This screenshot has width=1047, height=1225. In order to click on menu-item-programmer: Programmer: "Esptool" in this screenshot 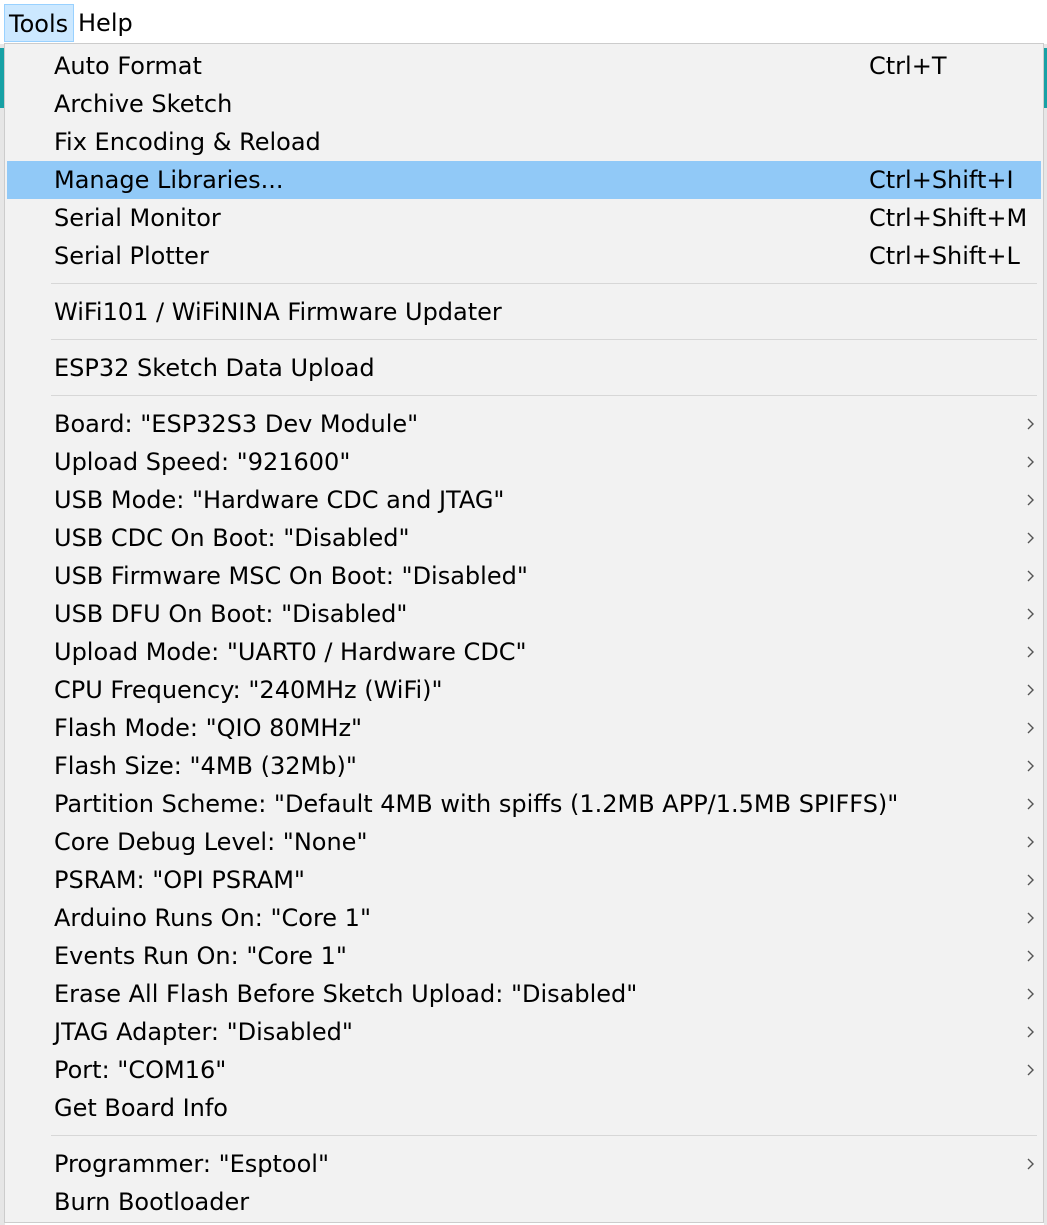, I will do `click(524, 1164)`.